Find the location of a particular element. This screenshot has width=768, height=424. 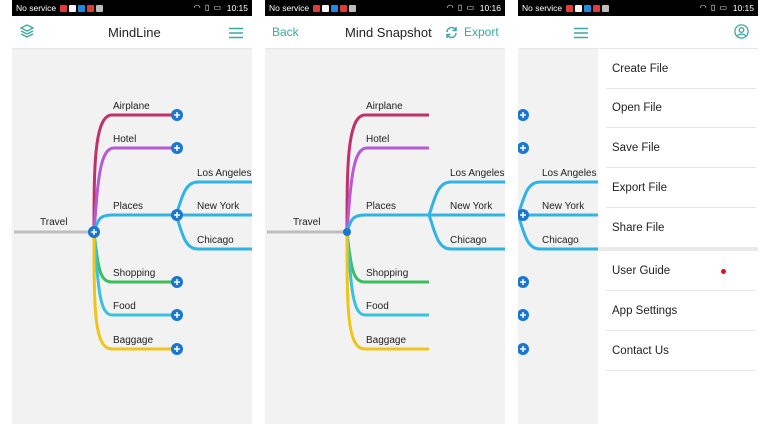

app-title: MindLine is located at coordinates (134, 32).